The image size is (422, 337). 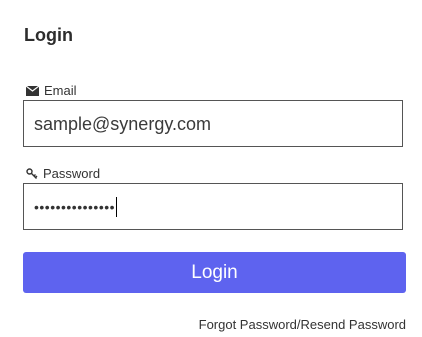 What do you see at coordinates (122, 123) in the screenshot?
I see `email-value: sample@synergy.com` at bounding box center [122, 123].